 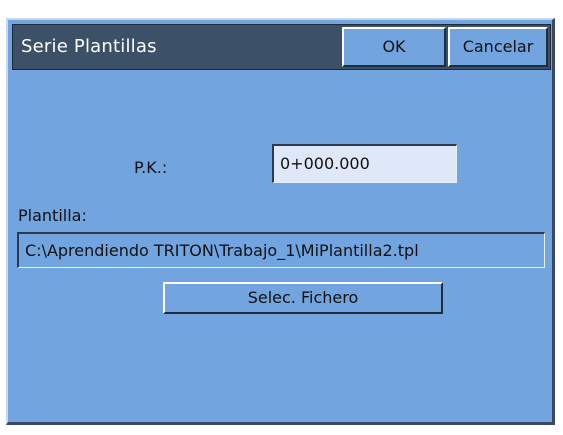 I want to click on pk-label: P.K.:, so click(x=151, y=167).